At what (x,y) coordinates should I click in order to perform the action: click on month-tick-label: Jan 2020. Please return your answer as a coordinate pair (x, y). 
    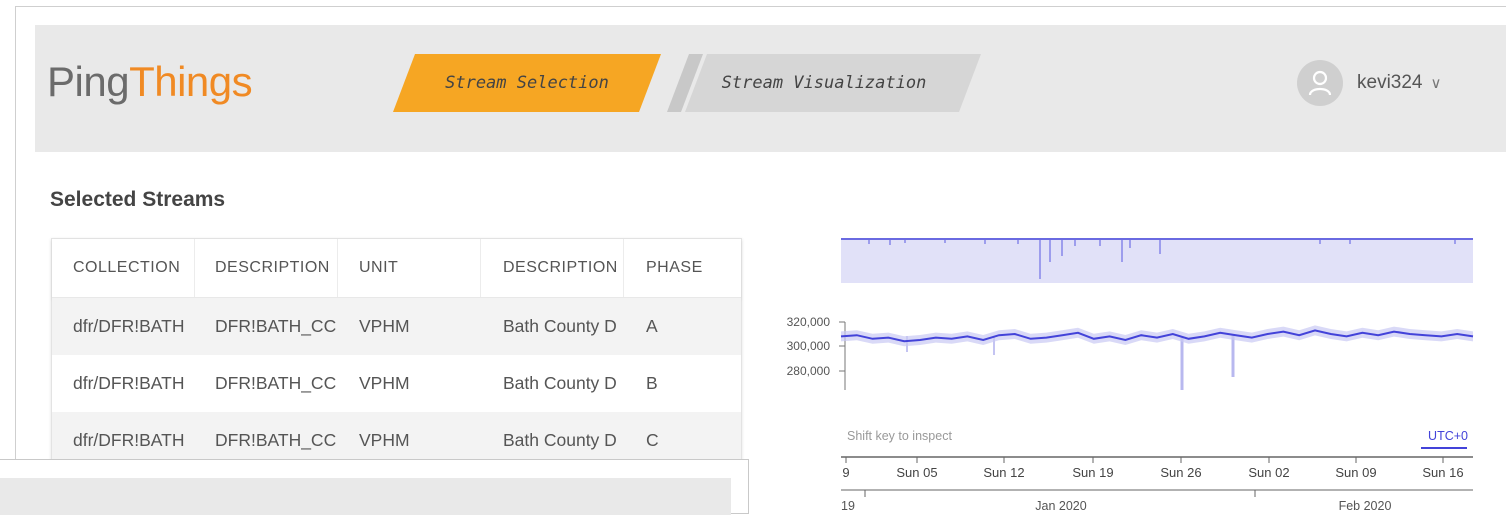
    Looking at the image, I should click on (1060, 506).